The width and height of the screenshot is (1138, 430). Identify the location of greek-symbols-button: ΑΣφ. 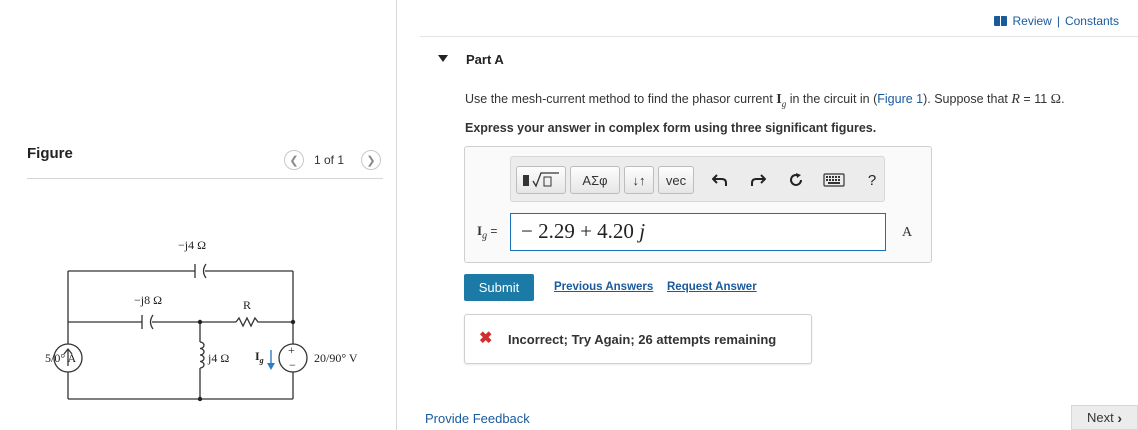
(595, 180).